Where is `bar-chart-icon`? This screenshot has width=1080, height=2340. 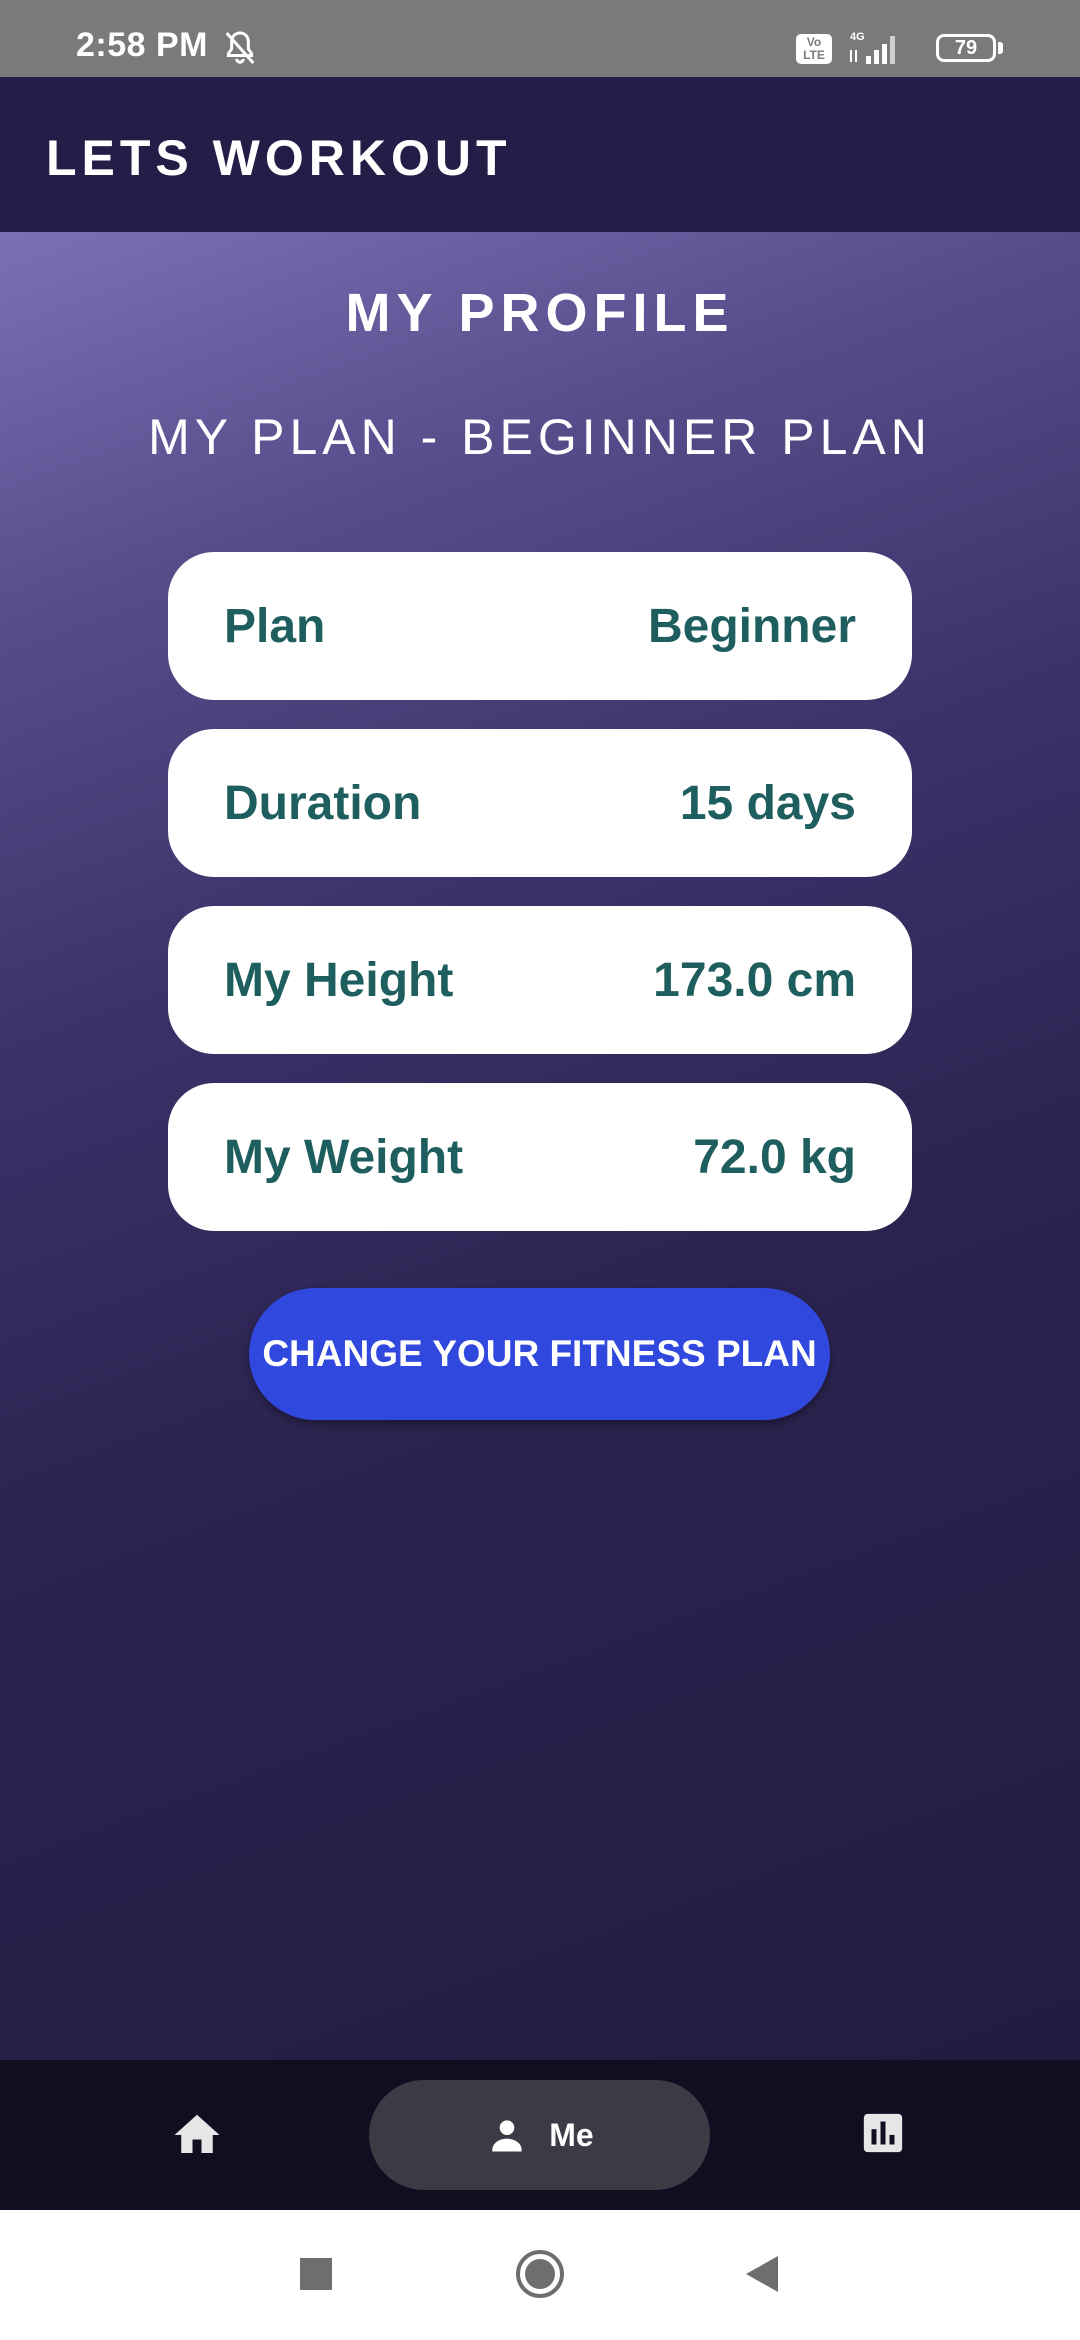
bar-chart-icon is located at coordinates (883, 2133).